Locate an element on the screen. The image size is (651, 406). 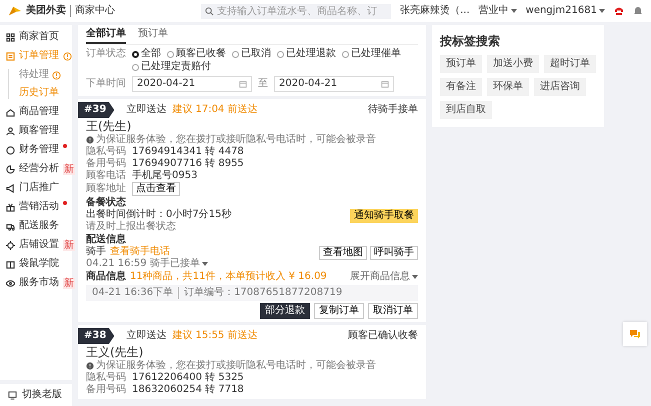
status-dropdown: 营业中 is located at coordinates (497, 11).